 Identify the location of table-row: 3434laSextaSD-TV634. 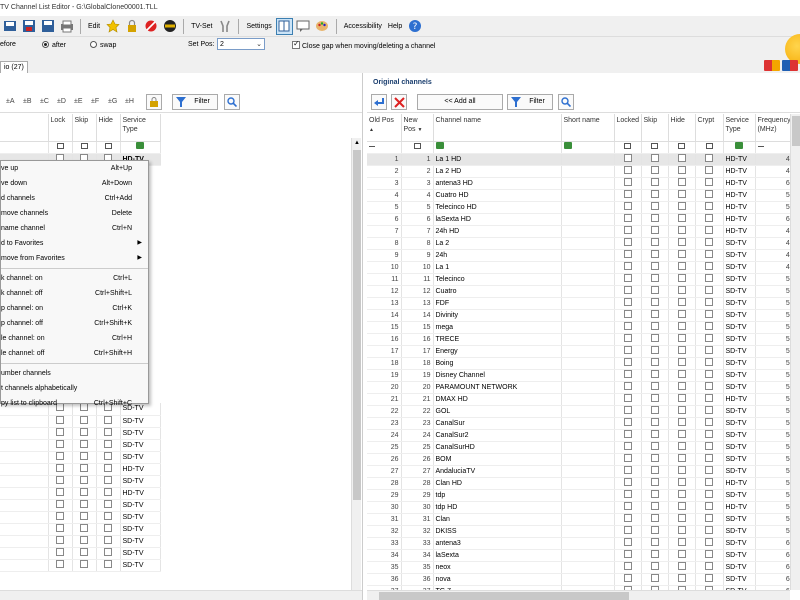
(583, 555).